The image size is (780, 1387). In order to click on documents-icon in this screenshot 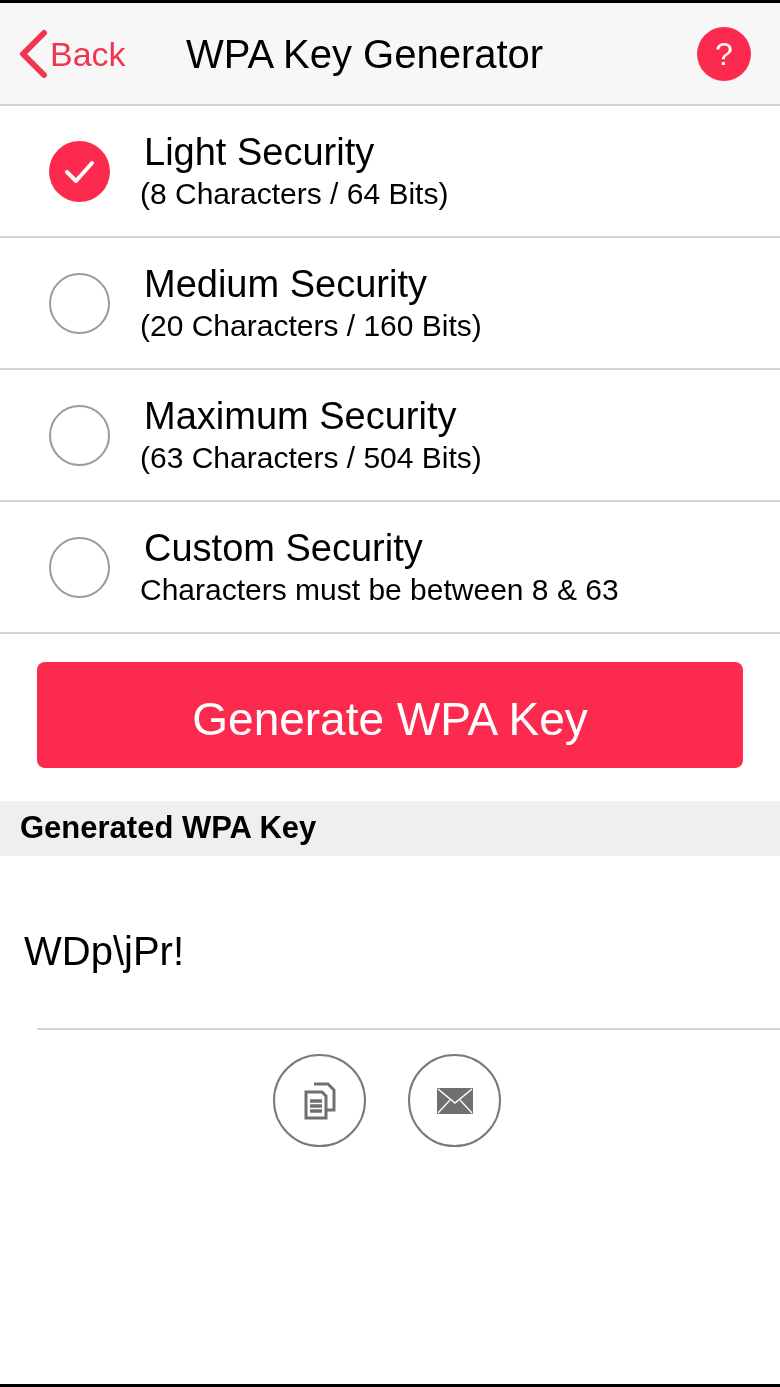, I will do `click(319, 1100)`.